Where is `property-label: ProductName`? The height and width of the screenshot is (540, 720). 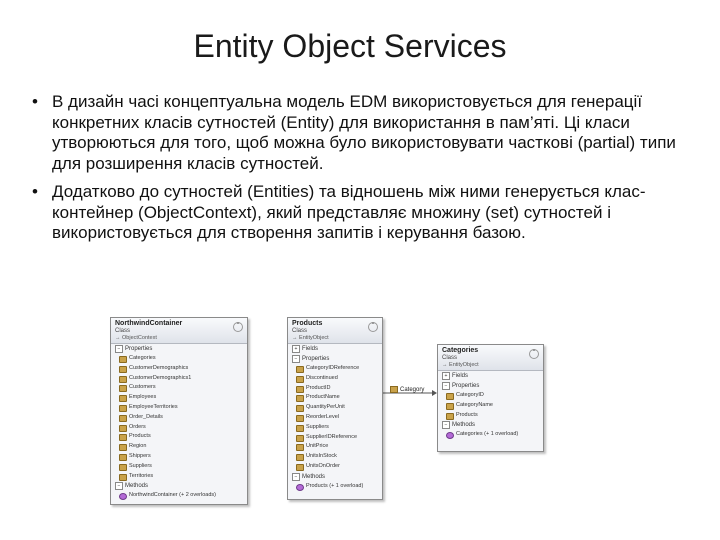 property-label: ProductName is located at coordinates (323, 397).